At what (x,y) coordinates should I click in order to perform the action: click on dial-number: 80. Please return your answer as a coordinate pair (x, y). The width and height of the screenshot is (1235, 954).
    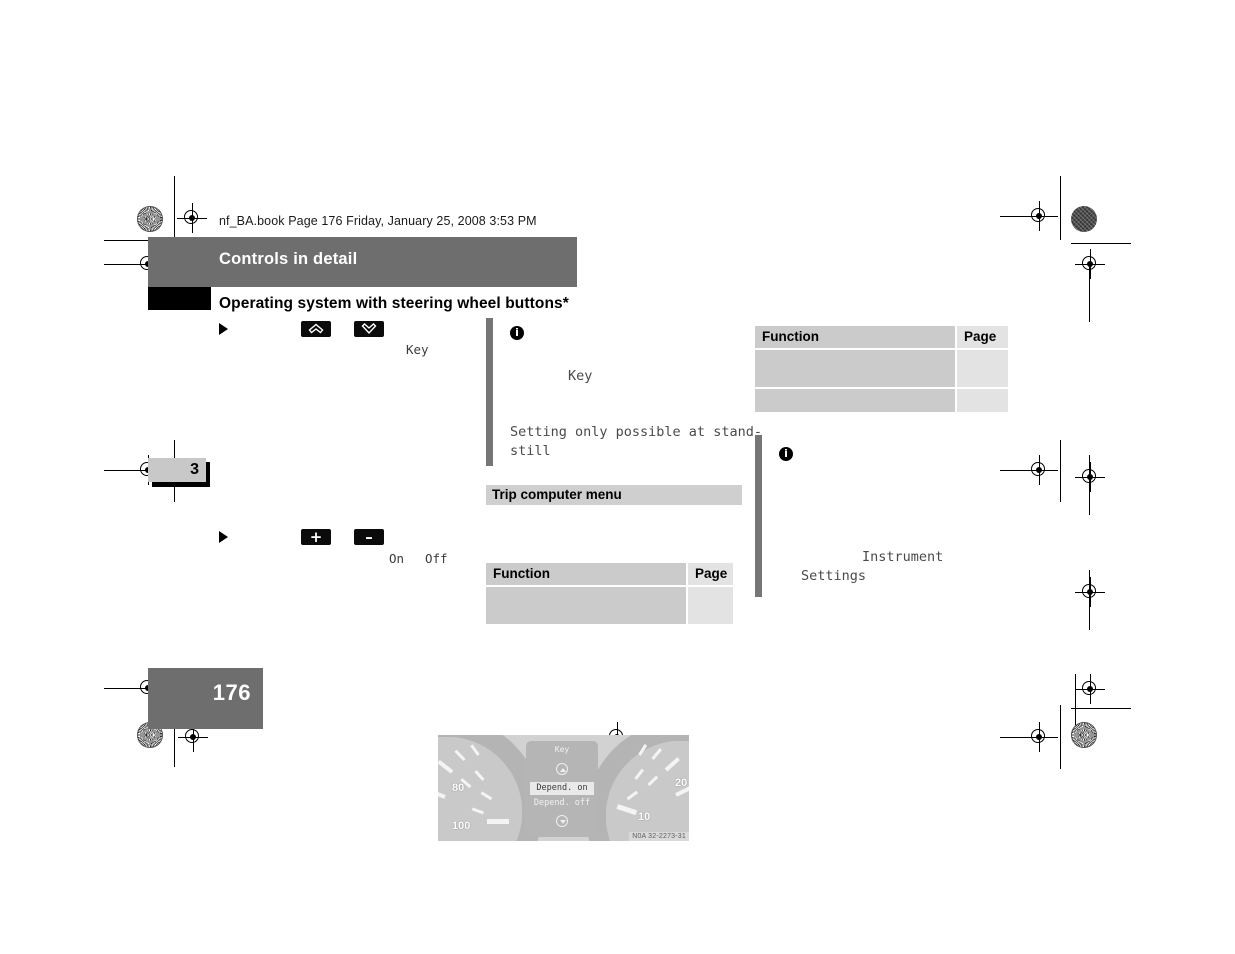
    Looking at the image, I should click on (458, 788).